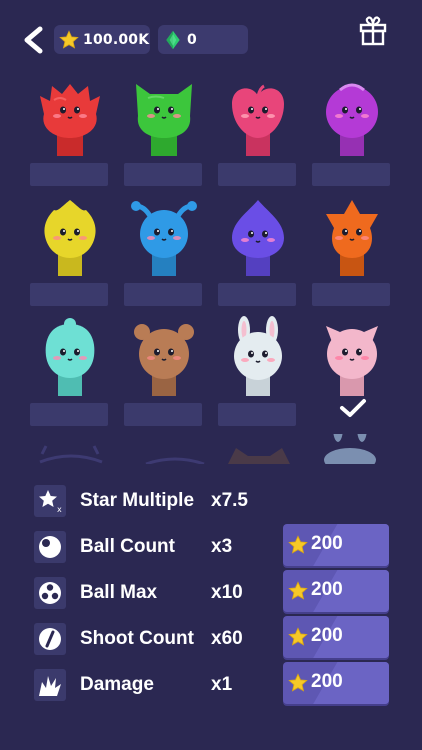 The image size is (422, 750). Describe the element at coordinates (258, 119) in the screenshot. I see `pink-heart-character` at that location.